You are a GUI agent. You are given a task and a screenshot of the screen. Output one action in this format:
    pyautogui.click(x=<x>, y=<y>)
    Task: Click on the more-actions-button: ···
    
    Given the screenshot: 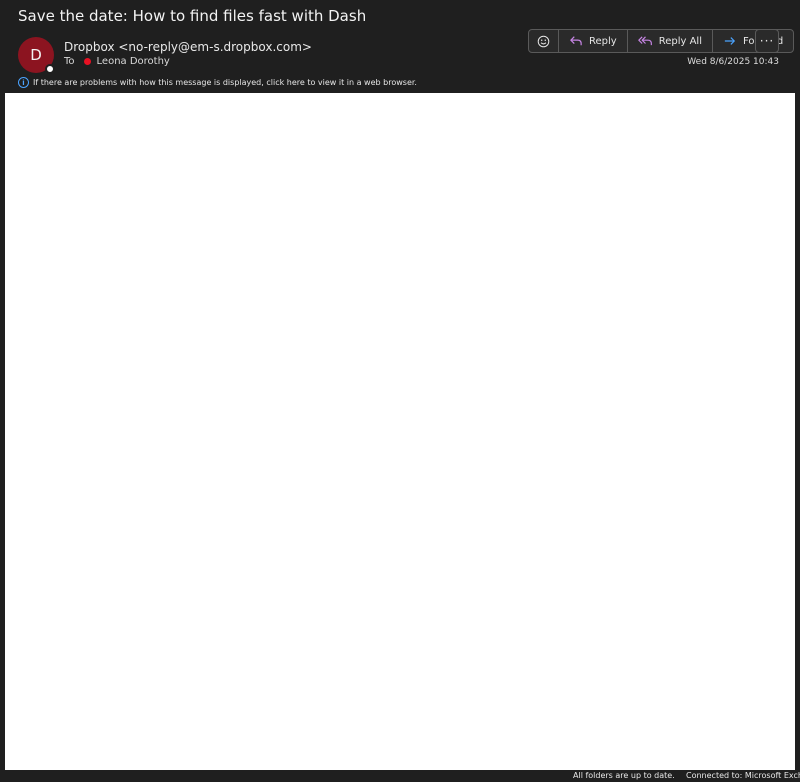 What is the action you would take?
    pyautogui.click(x=767, y=41)
    